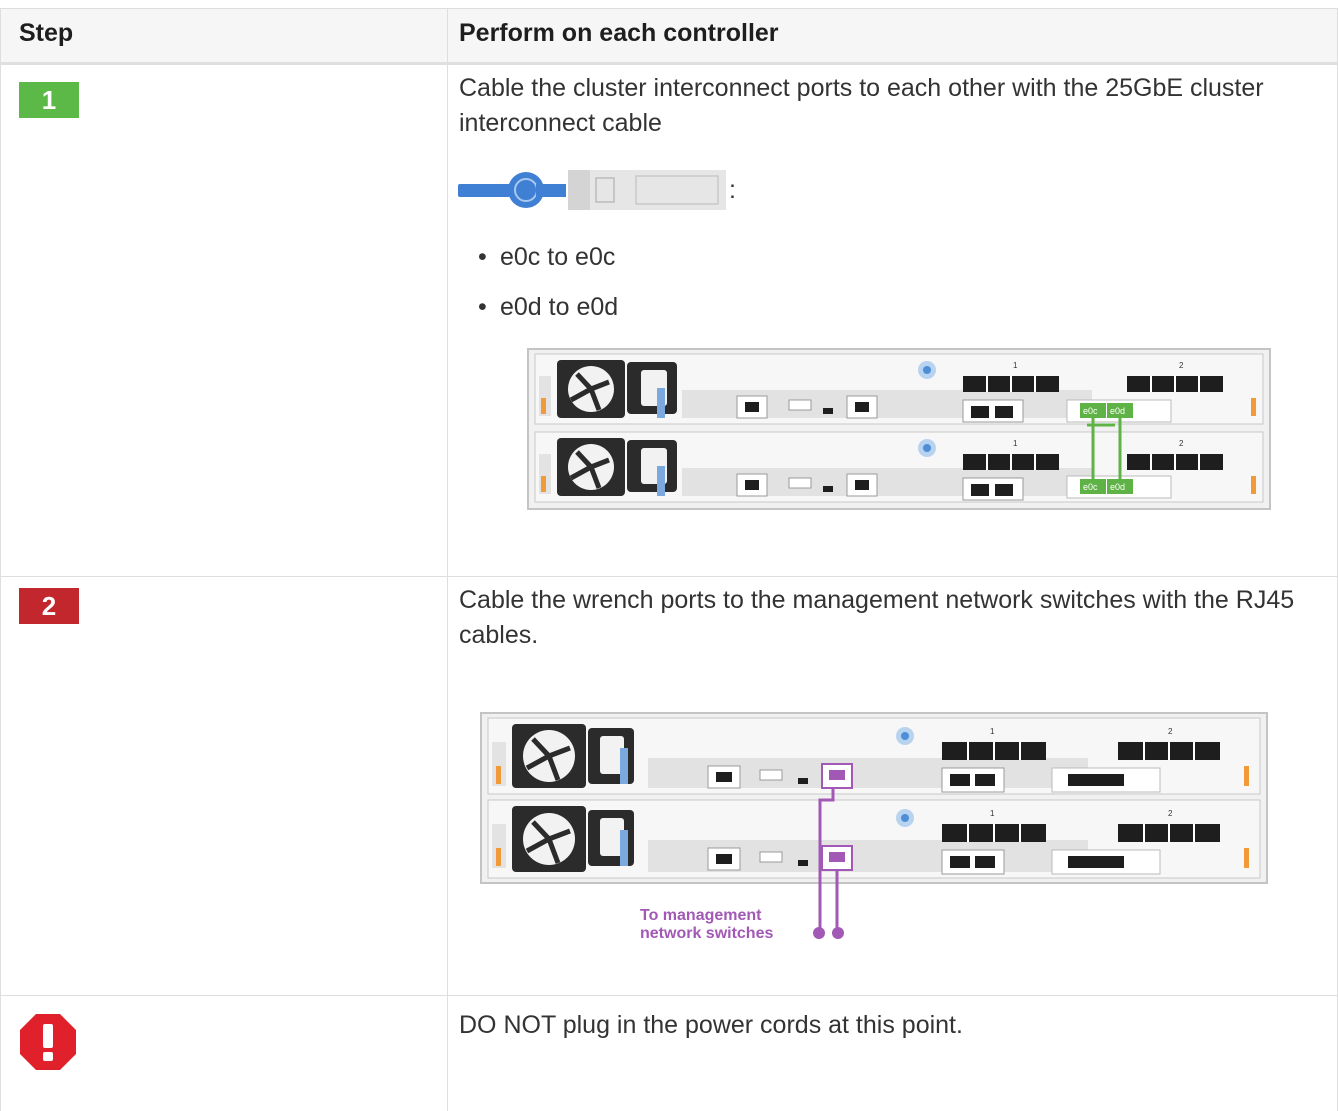 The image size is (1338, 1111). I want to click on warning-octagon-icon, so click(48, 1042).